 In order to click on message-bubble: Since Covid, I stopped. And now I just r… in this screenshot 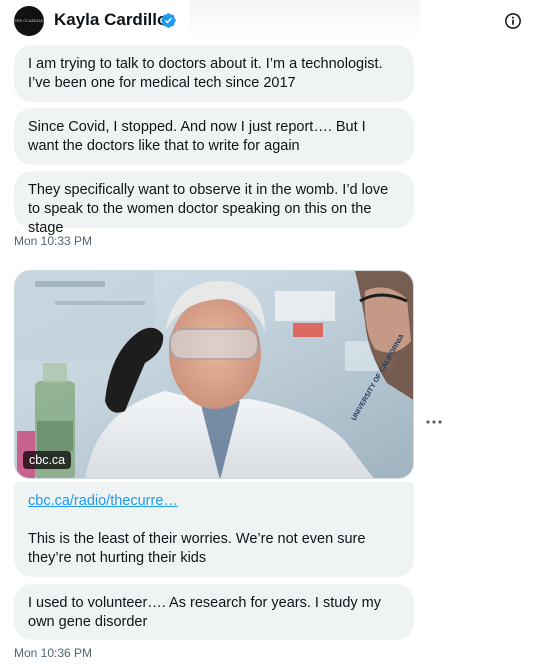, I will do `click(214, 136)`.